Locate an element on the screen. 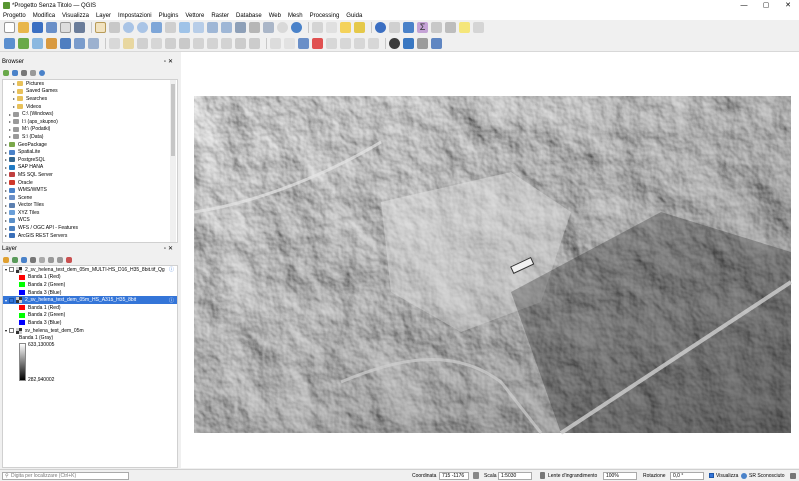  save-edits-icon is located at coordinates (142, 43).